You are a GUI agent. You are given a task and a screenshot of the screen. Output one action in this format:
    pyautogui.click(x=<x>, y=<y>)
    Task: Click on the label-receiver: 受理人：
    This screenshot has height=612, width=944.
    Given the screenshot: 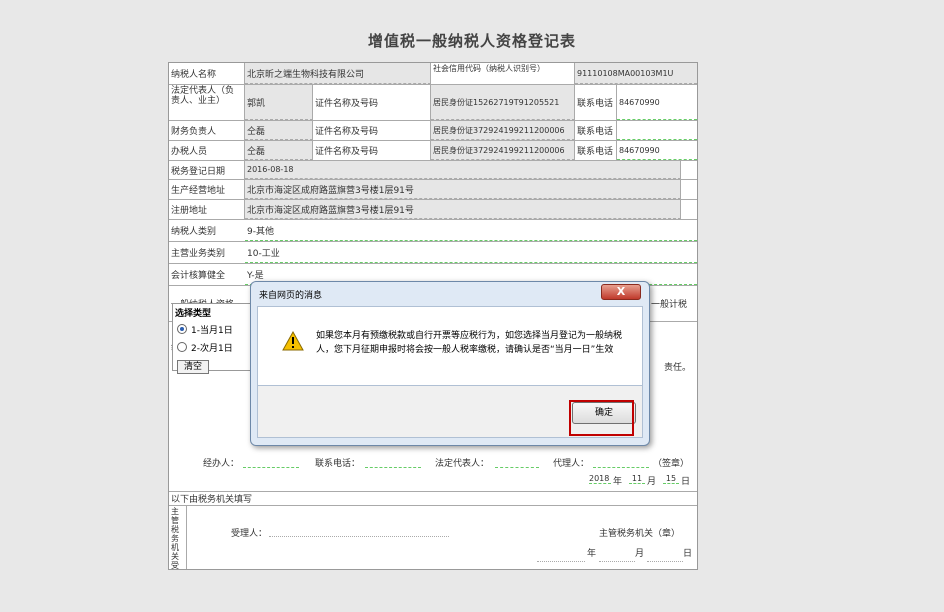 What is the action you would take?
    pyautogui.click(x=249, y=534)
    